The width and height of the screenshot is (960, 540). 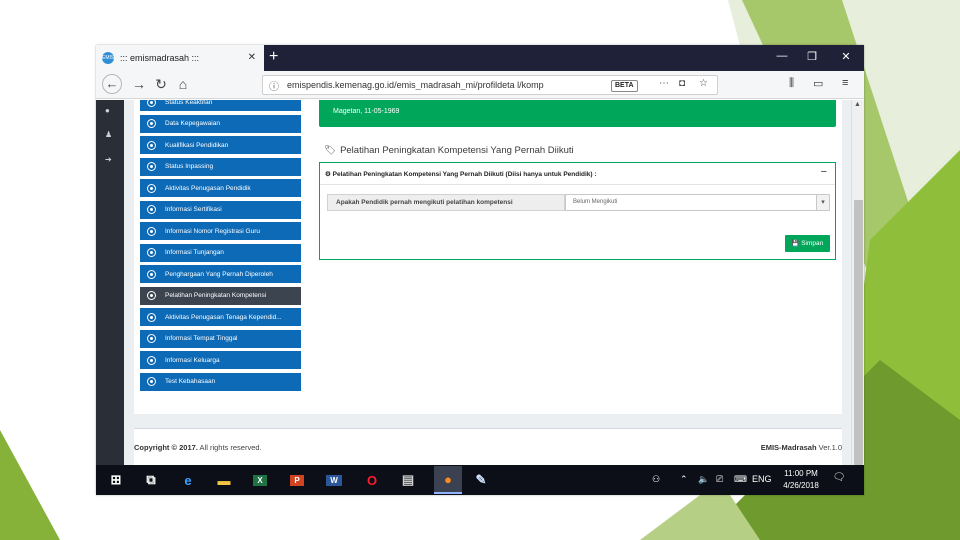 I want to click on sidebar-item-label: Aktivitas Penugasan Pendidik, so click(x=208, y=188).